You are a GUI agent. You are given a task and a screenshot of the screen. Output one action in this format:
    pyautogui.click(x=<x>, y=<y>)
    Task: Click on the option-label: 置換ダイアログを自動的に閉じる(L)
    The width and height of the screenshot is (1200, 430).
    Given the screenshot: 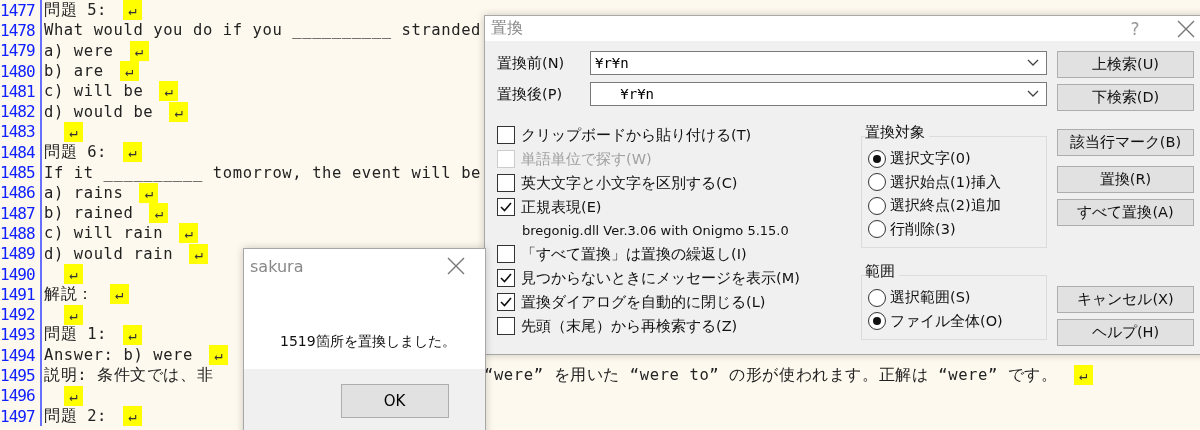 What is the action you would take?
    pyautogui.click(x=643, y=302)
    